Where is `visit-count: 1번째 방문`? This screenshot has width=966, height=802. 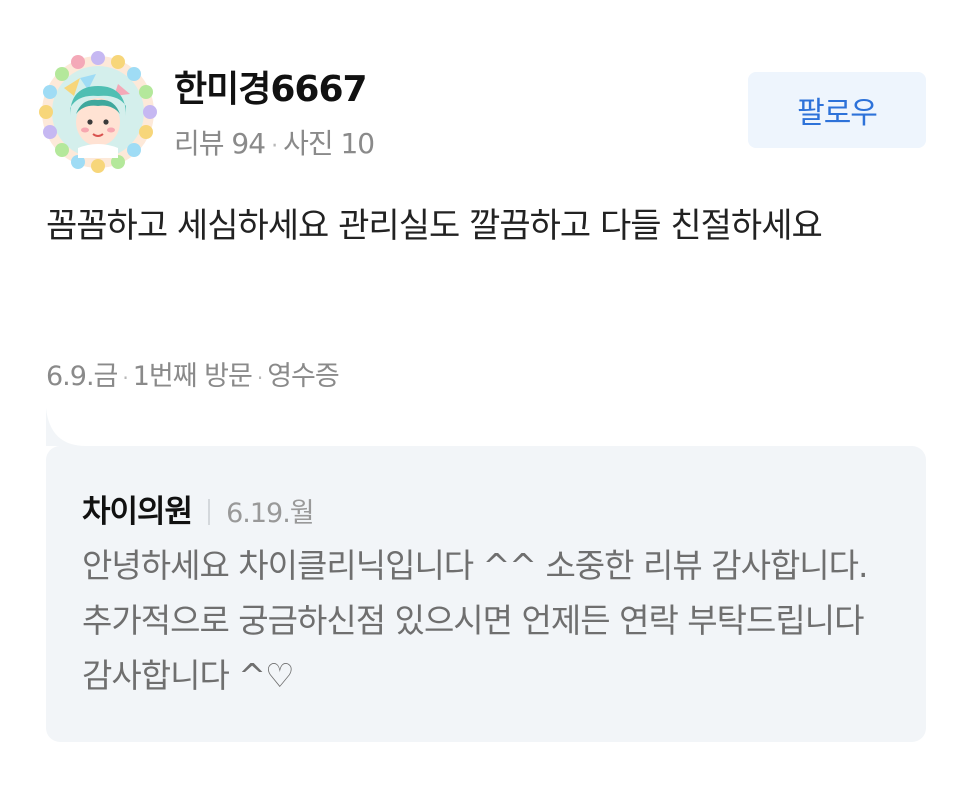 visit-count: 1번째 방문 is located at coordinates (192, 376).